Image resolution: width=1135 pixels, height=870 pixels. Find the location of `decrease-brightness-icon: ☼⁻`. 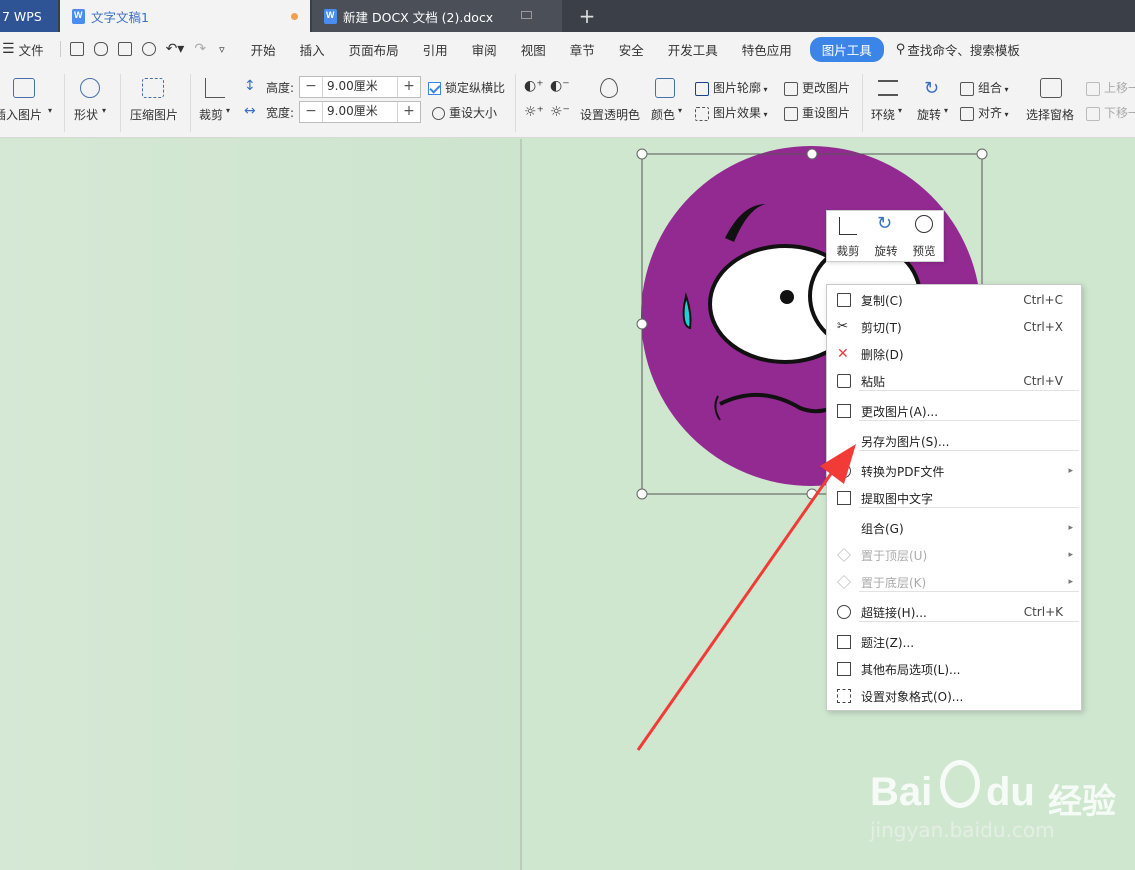

decrease-brightness-icon: ☼⁻ is located at coordinates (560, 112).